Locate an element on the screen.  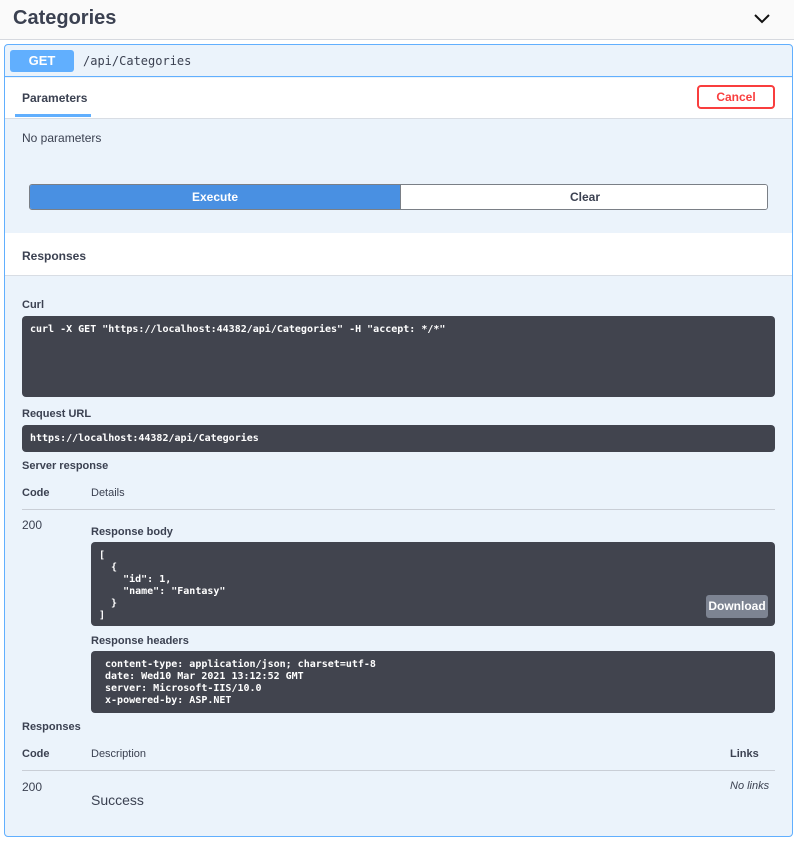
tab-parameters: Parameters is located at coordinates (54, 98).